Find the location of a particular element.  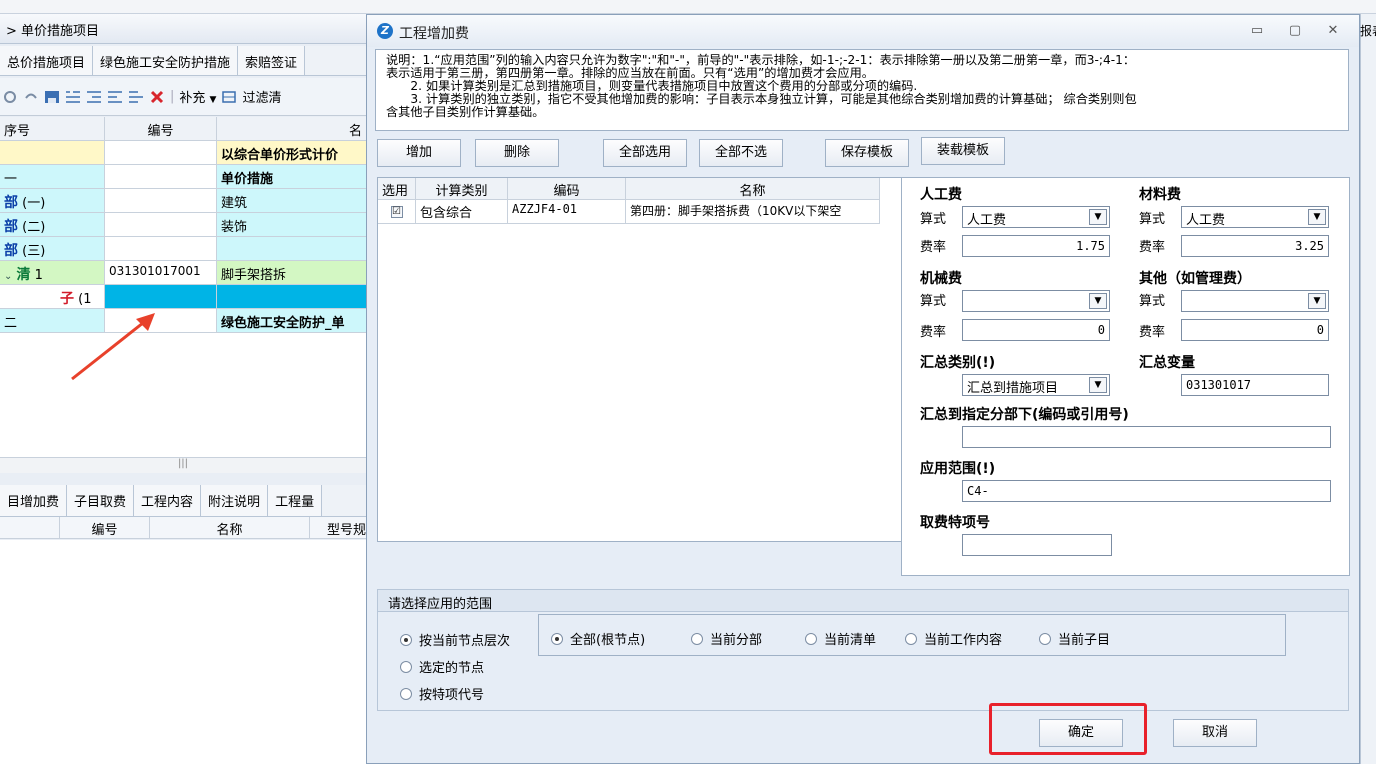

material-formula-select: 人工费 ▼ is located at coordinates (1255, 217).